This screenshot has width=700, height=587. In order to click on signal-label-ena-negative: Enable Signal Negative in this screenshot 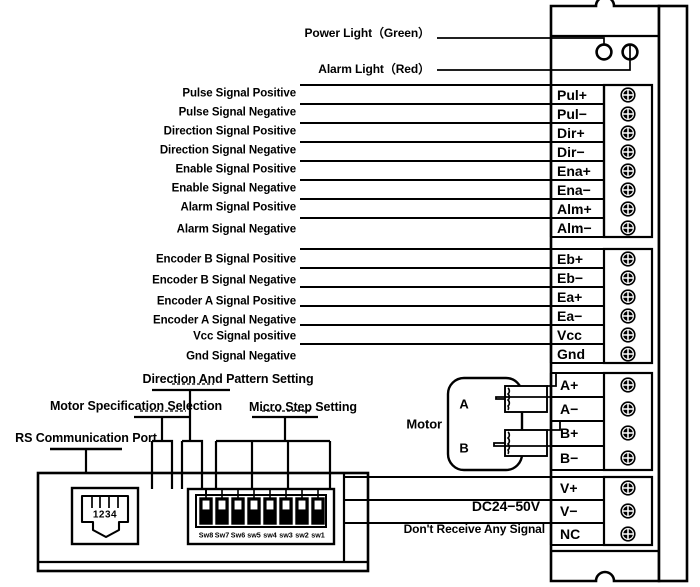, I will do `click(233, 188)`.